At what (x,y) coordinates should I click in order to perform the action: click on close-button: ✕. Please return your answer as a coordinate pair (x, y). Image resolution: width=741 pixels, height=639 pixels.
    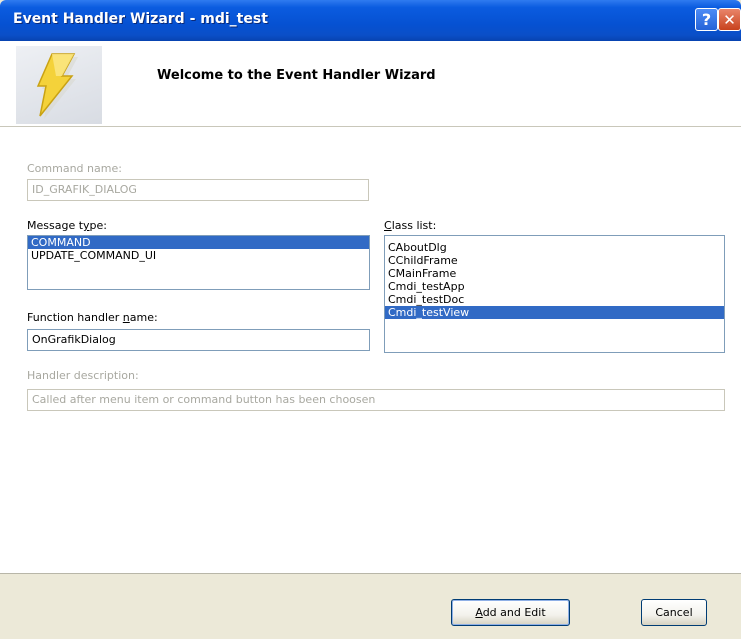
    Looking at the image, I should click on (729, 19).